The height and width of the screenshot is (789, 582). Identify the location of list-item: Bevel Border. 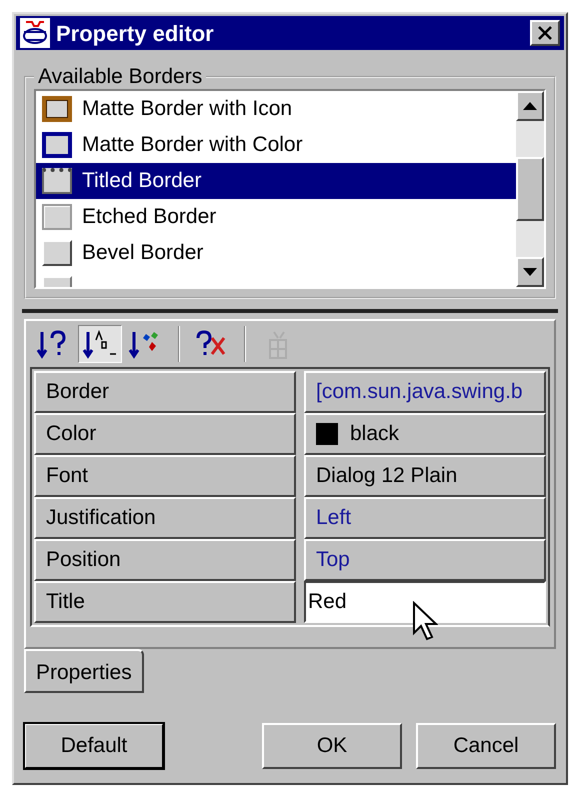
(276, 253).